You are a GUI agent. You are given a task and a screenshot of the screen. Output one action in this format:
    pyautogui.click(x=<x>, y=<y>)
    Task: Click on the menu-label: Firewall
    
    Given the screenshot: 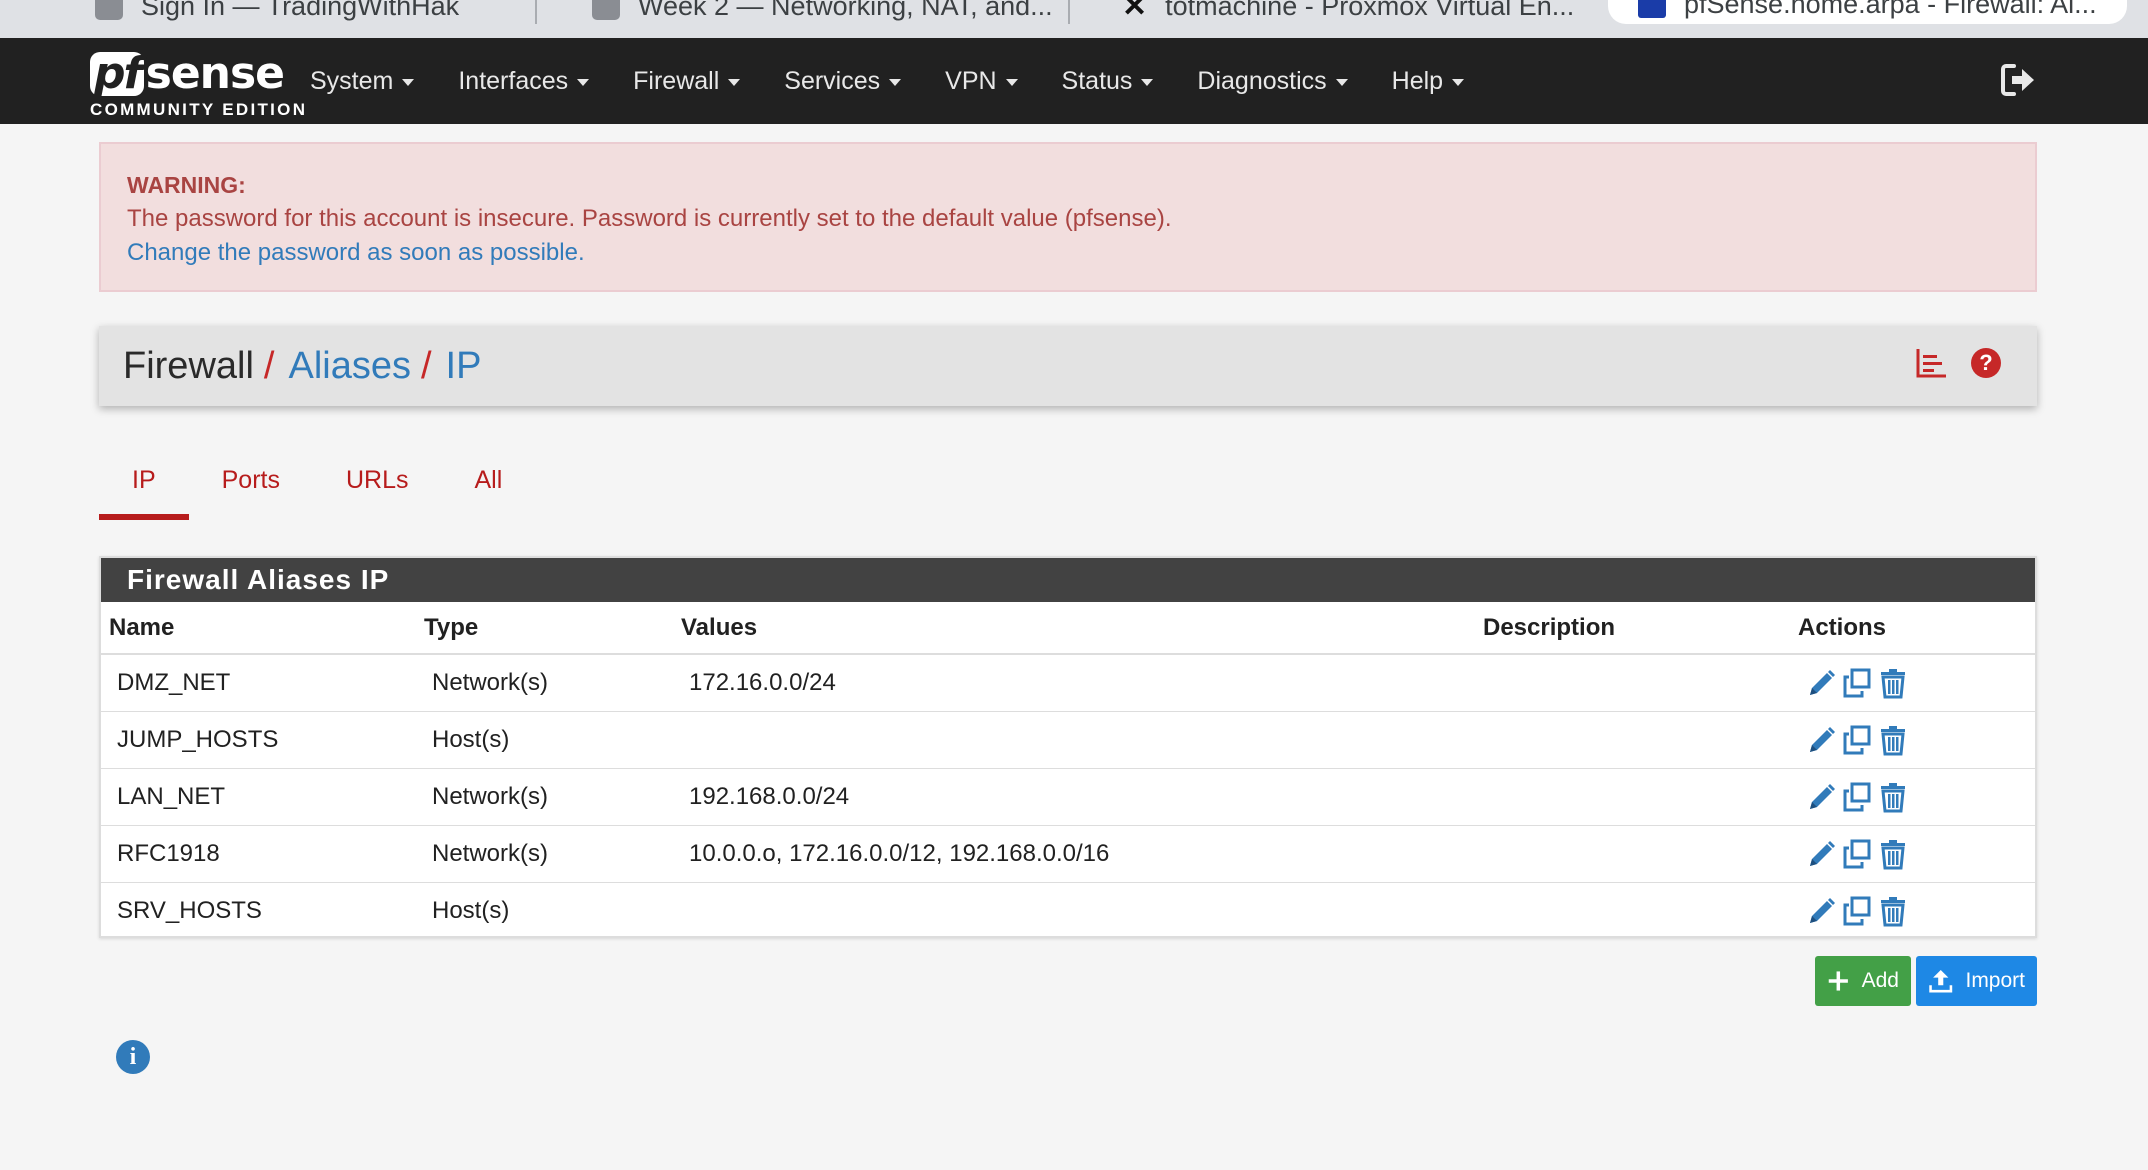 What is the action you would take?
    pyautogui.click(x=676, y=80)
    